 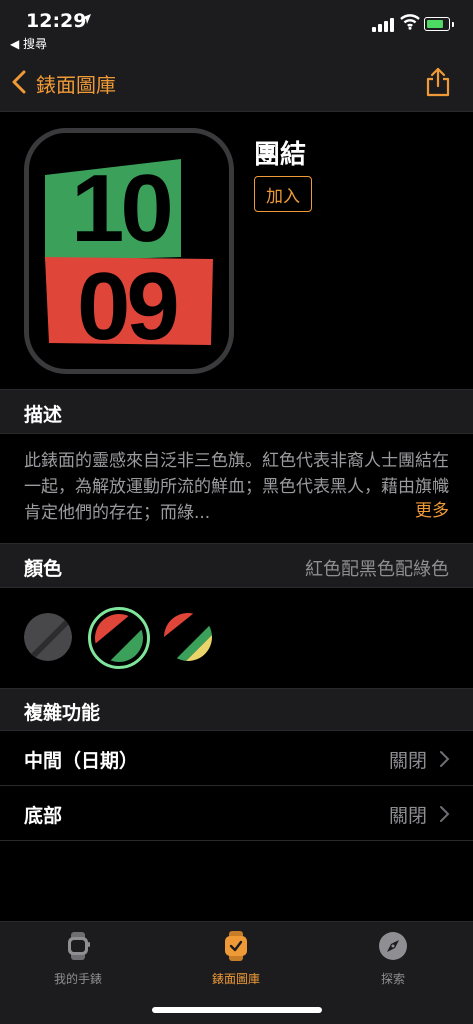 I want to click on face-title: 團結, so click(x=280, y=155).